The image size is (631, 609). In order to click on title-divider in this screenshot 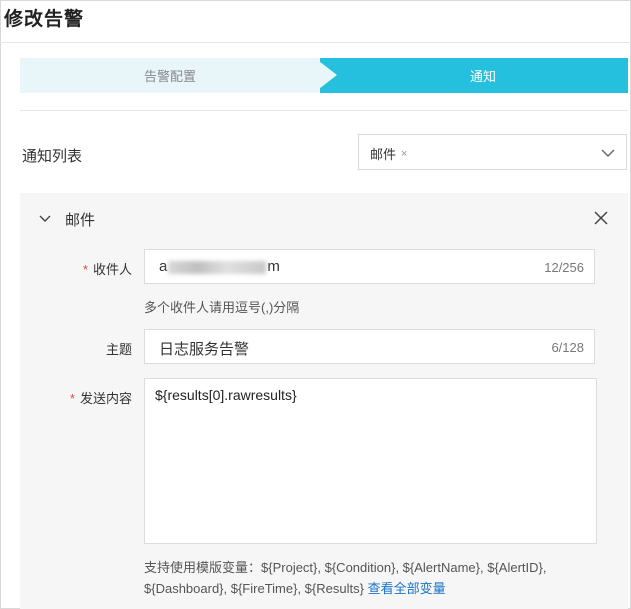, I will do `click(315, 42)`.